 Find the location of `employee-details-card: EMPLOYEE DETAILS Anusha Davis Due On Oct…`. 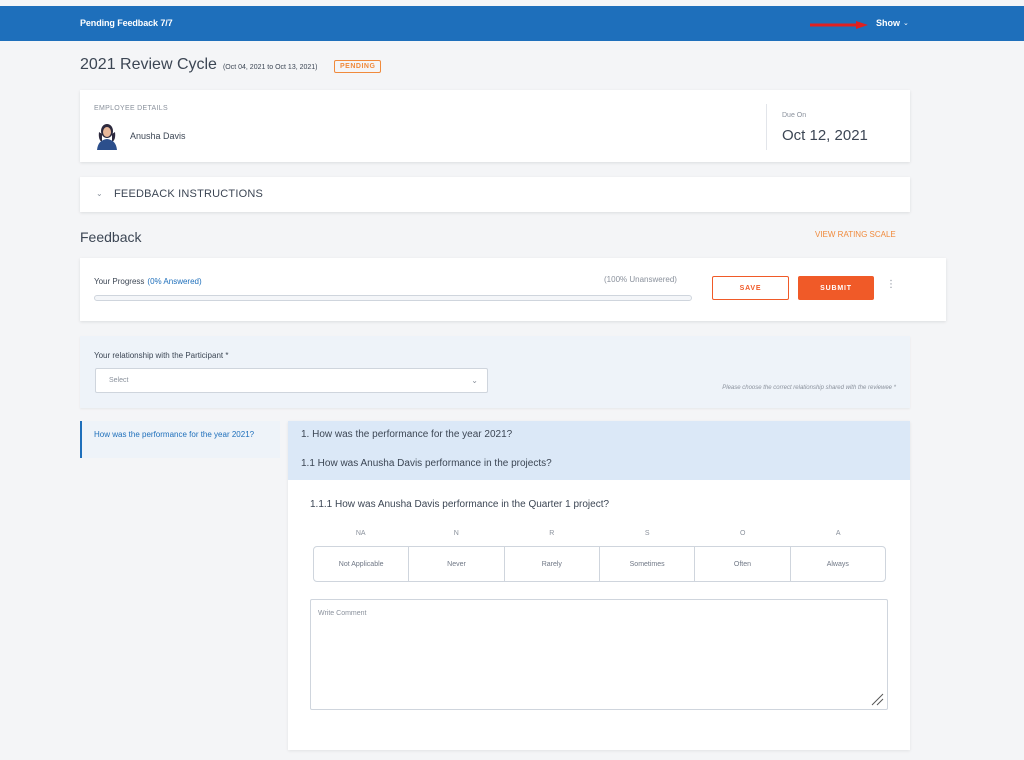

employee-details-card: EMPLOYEE DETAILS Anusha Davis Due On Oct… is located at coordinates (495, 126).